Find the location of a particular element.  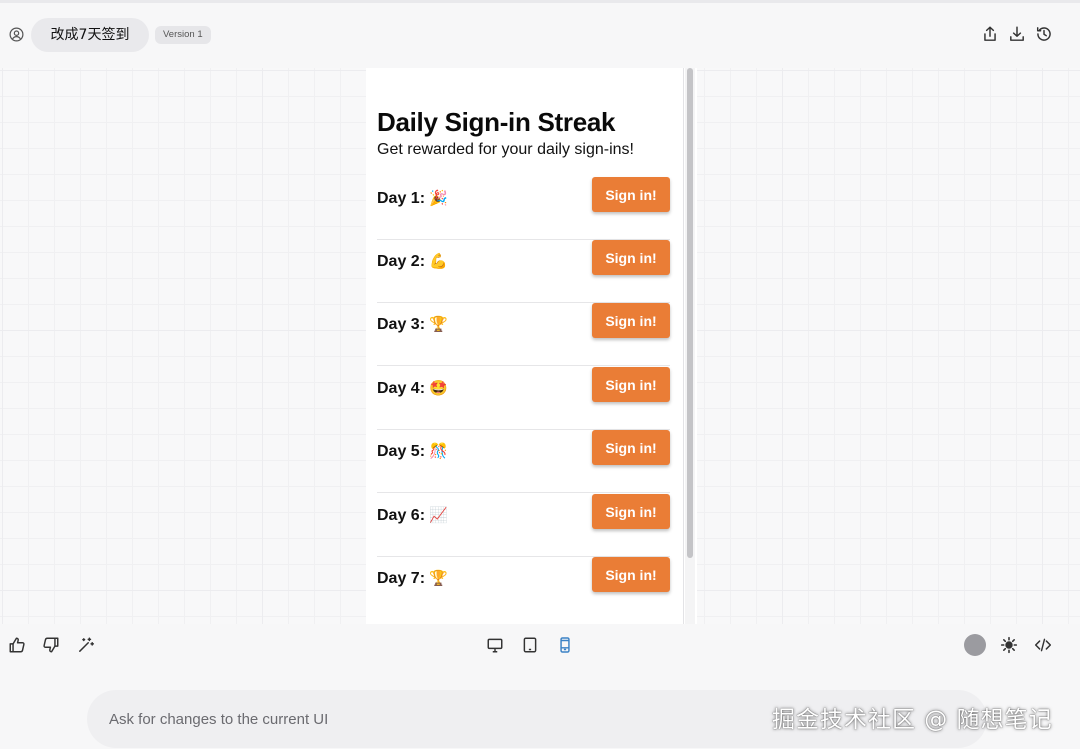

magic-wand-icon is located at coordinates (86, 645).